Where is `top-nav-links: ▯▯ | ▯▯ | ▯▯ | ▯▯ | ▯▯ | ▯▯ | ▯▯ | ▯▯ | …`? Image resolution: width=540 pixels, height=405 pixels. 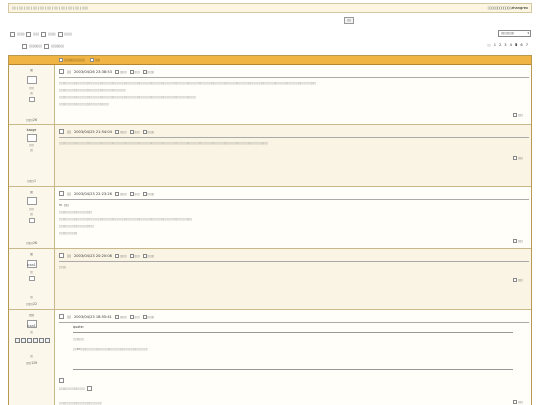
top-nav-links: ▯▯ | ▯▯ | ▯▯ | ▯▯ | ▯▯ | ▯▯ | ▯▯ | ▯▯ | … is located at coordinates (50, 8).